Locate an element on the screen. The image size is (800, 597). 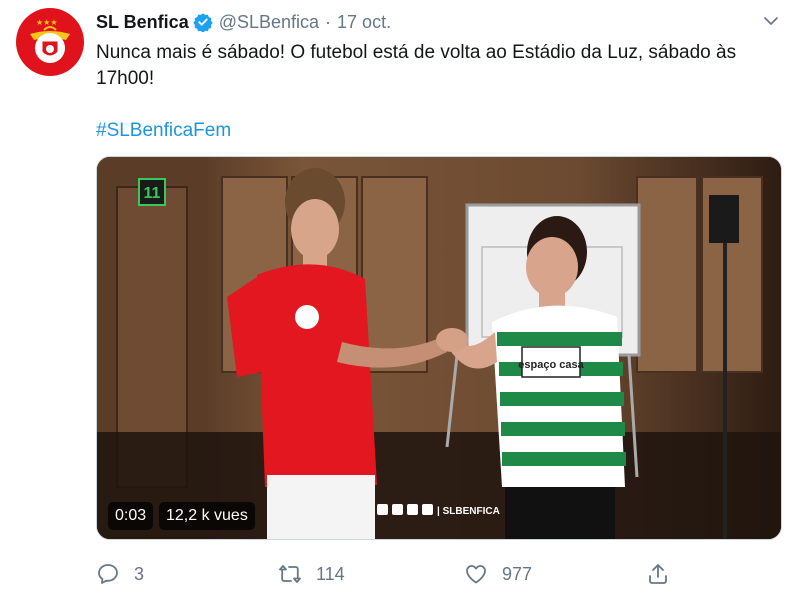
tweet-actions: 3 114 977 is located at coordinates (396, 576).